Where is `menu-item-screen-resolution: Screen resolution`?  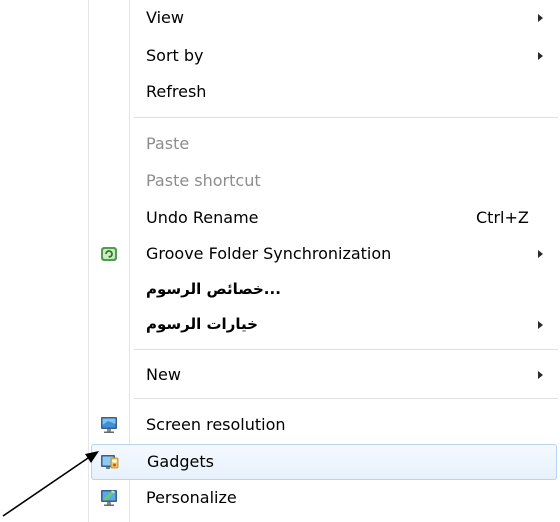 menu-item-screen-resolution: Screen resolution is located at coordinates (324, 426).